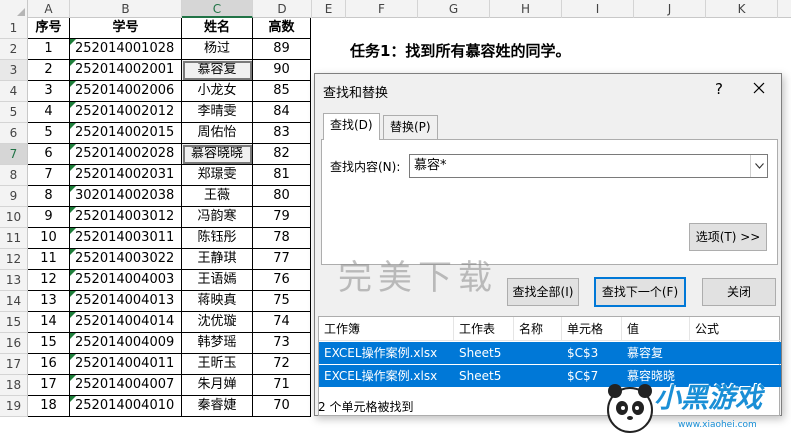 The image size is (791, 441). What do you see at coordinates (14, 238) in the screenshot?
I see `row-header: 11` at bounding box center [14, 238].